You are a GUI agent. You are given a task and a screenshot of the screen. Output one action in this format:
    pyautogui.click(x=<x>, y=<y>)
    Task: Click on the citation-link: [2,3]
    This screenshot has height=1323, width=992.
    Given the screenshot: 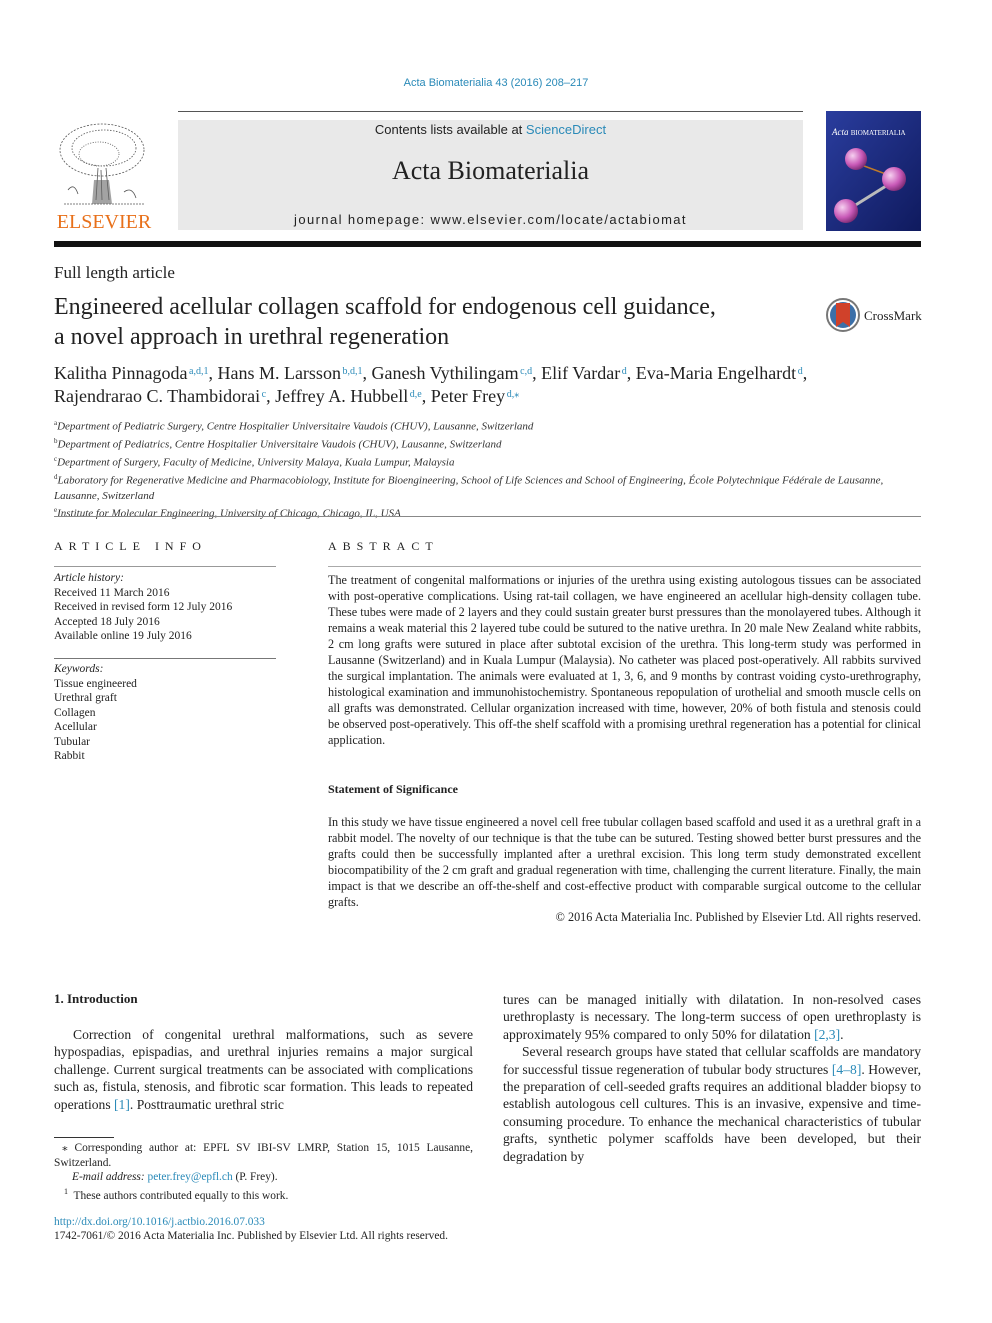 What is the action you would take?
    pyautogui.click(x=827, y=1034)
    